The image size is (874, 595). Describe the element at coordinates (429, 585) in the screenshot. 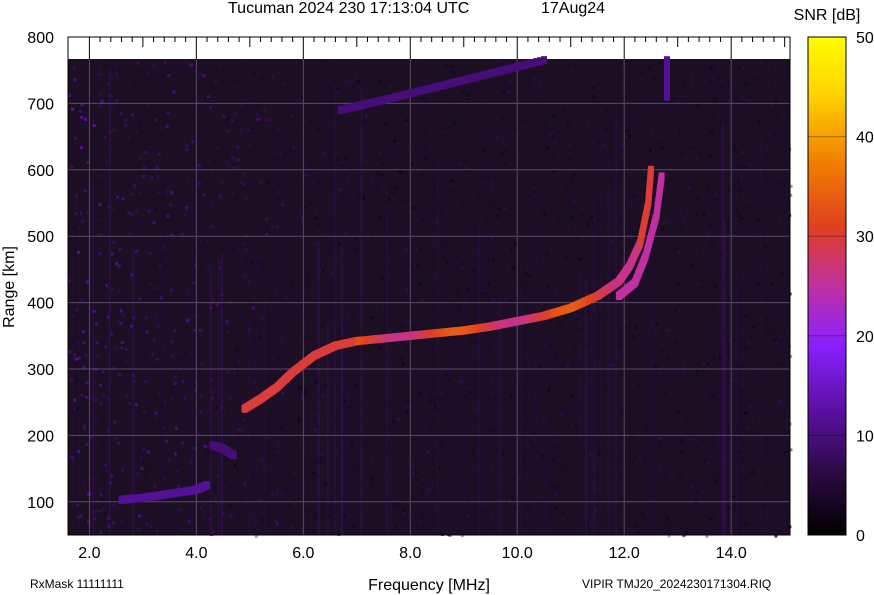

I see `x-axis-label: Frequency [MHz]` at that location.